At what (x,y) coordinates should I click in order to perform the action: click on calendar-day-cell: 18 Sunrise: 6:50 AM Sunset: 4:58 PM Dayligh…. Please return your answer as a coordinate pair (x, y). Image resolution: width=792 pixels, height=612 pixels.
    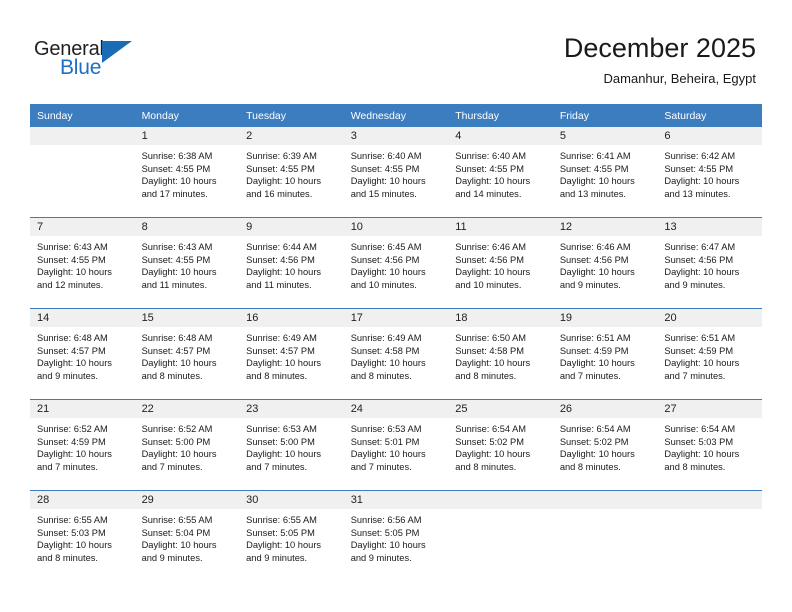
    Looking at the image, I should click on (500, 354).